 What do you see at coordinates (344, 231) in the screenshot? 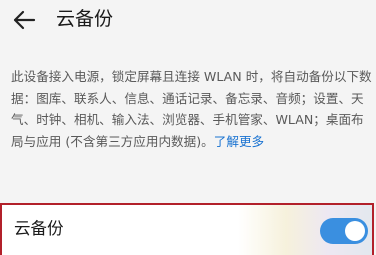
I see `cloud-backup-toggle` at bounding box center [344, 231].